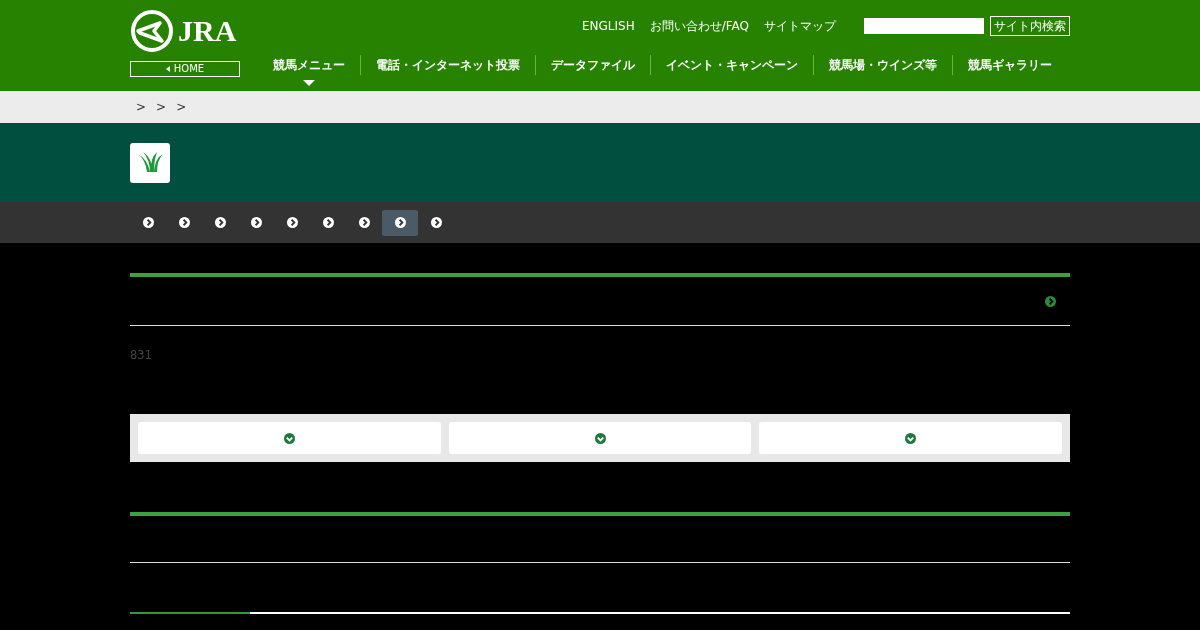  What do you see at coordinates (167, 69) in the screenshot?
I see `caret-icon` at bounding box center [167, 69].